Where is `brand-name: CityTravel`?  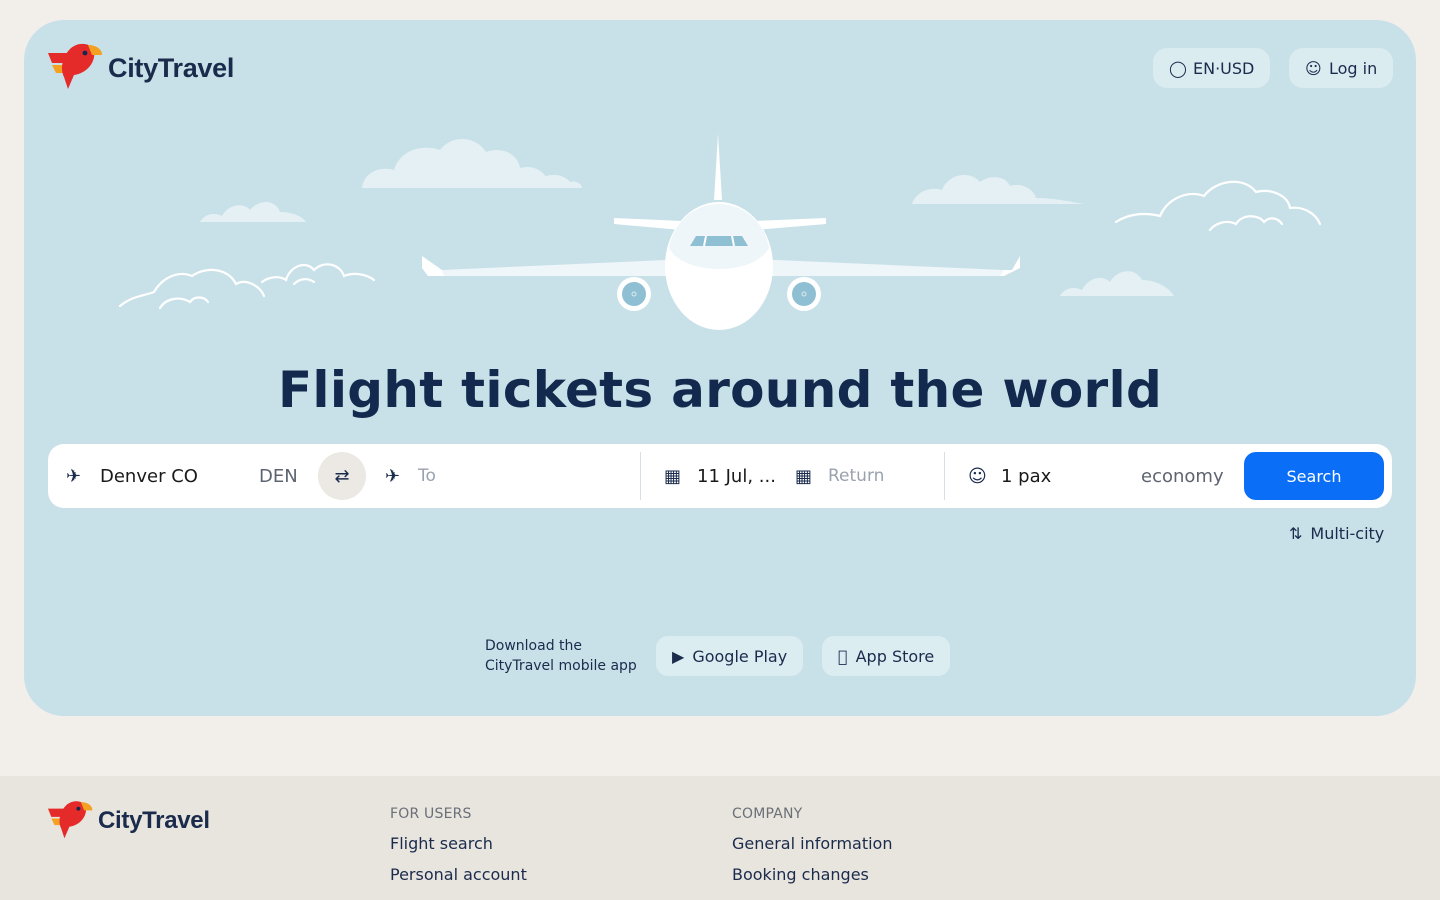
brand-name: CityTravel is located at coordinates (171, 67).